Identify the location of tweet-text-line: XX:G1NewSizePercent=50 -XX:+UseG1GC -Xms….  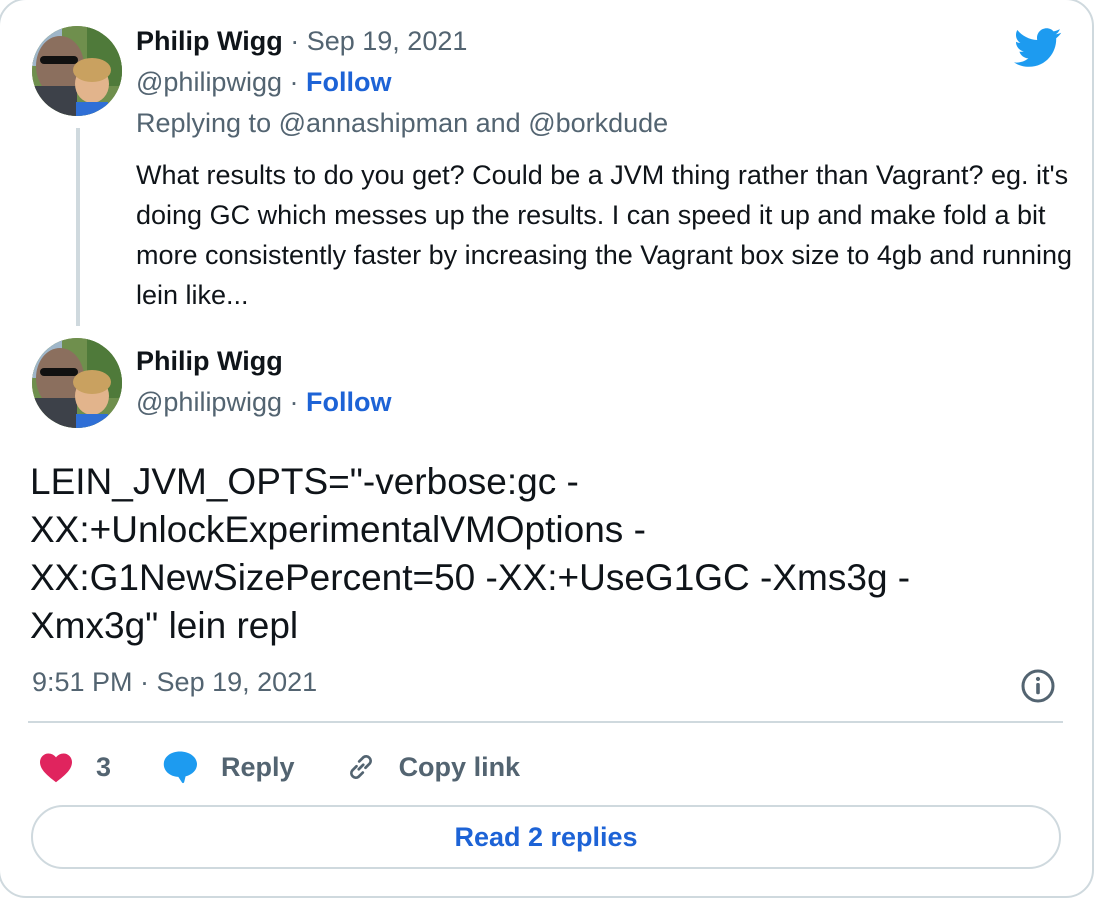
(470, 577).